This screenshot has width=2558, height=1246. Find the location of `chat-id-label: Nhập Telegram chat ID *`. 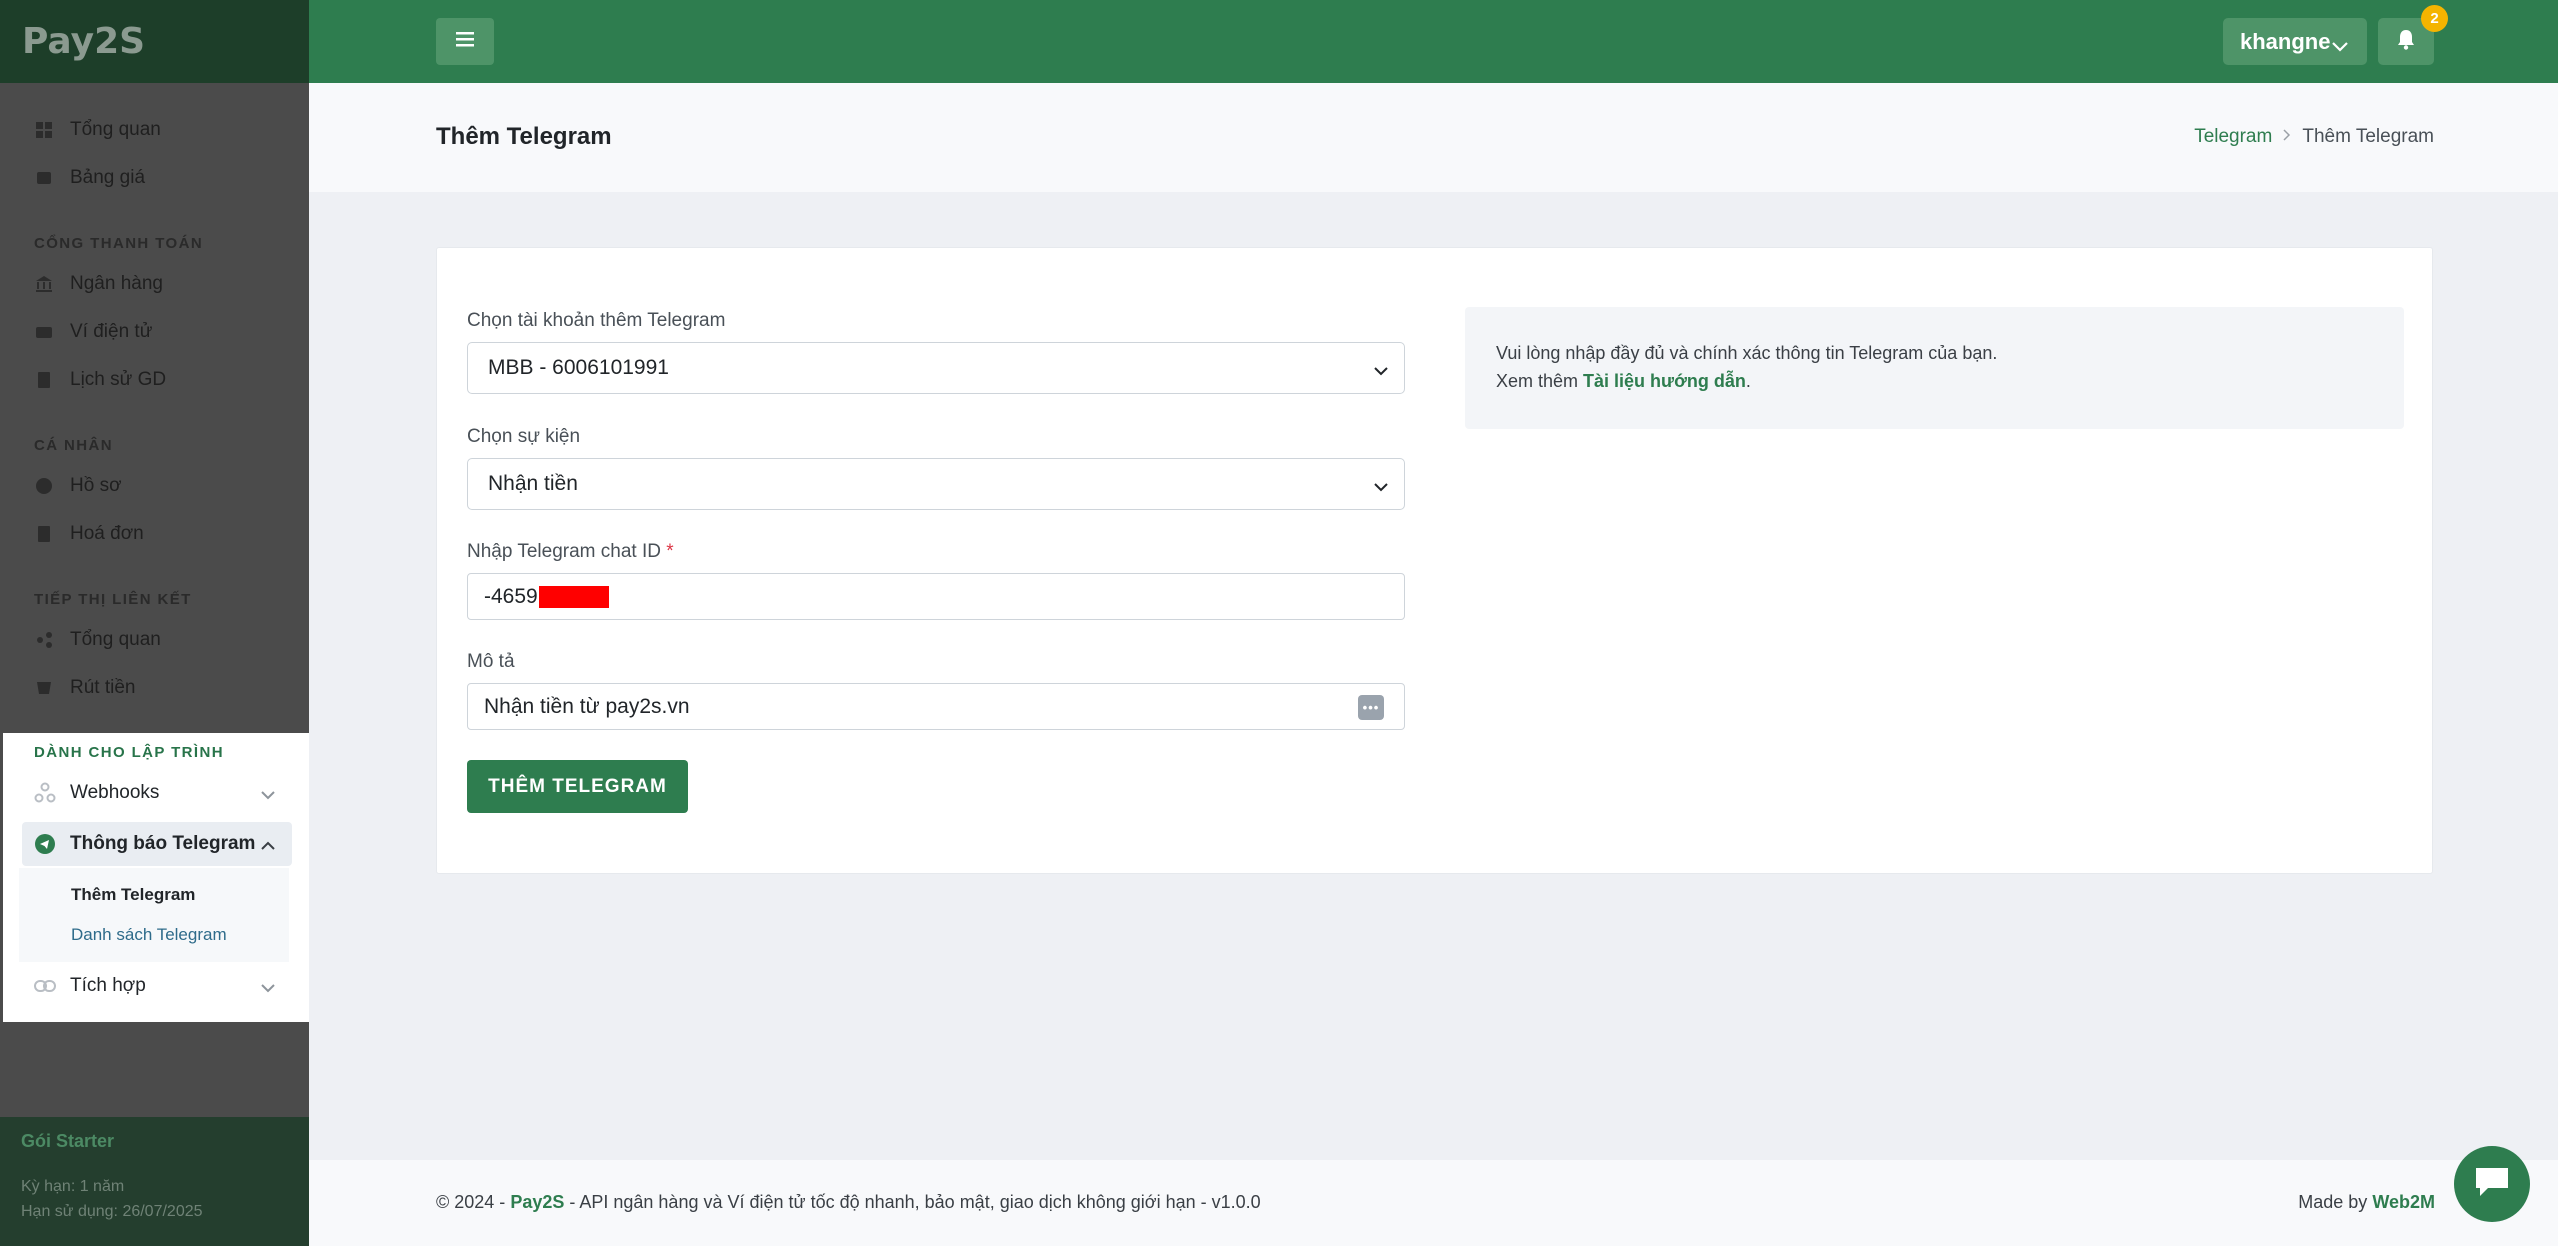

chat-id-label: Nhập Telegram chat ID * is located at coordinates (570, 552).